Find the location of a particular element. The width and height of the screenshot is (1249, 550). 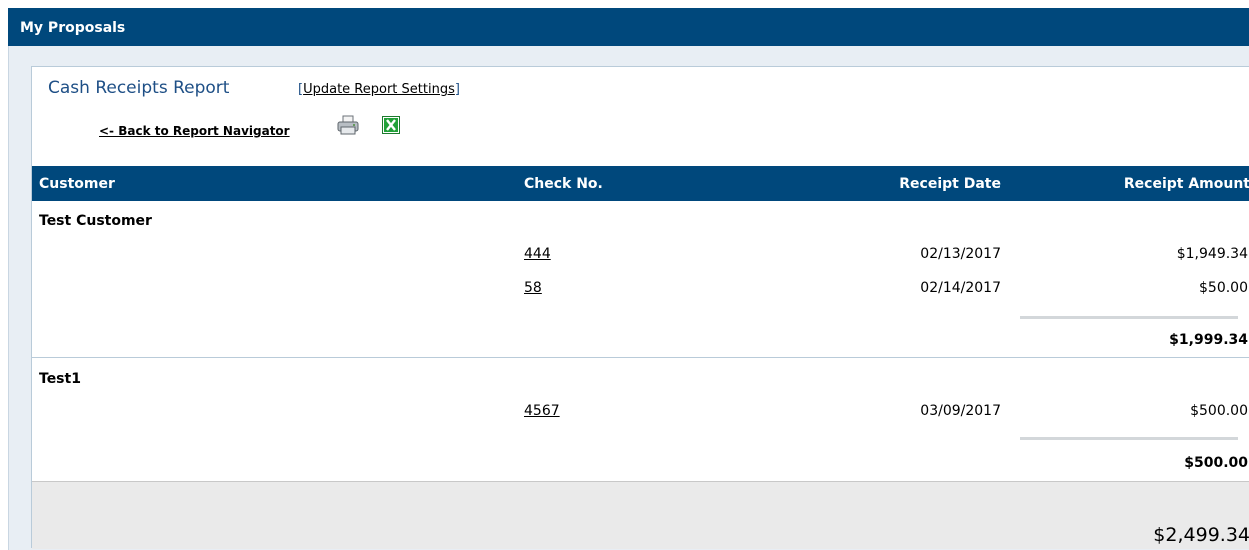

grand-total-row: $2,499.34 is located at coordinates (640, 515).